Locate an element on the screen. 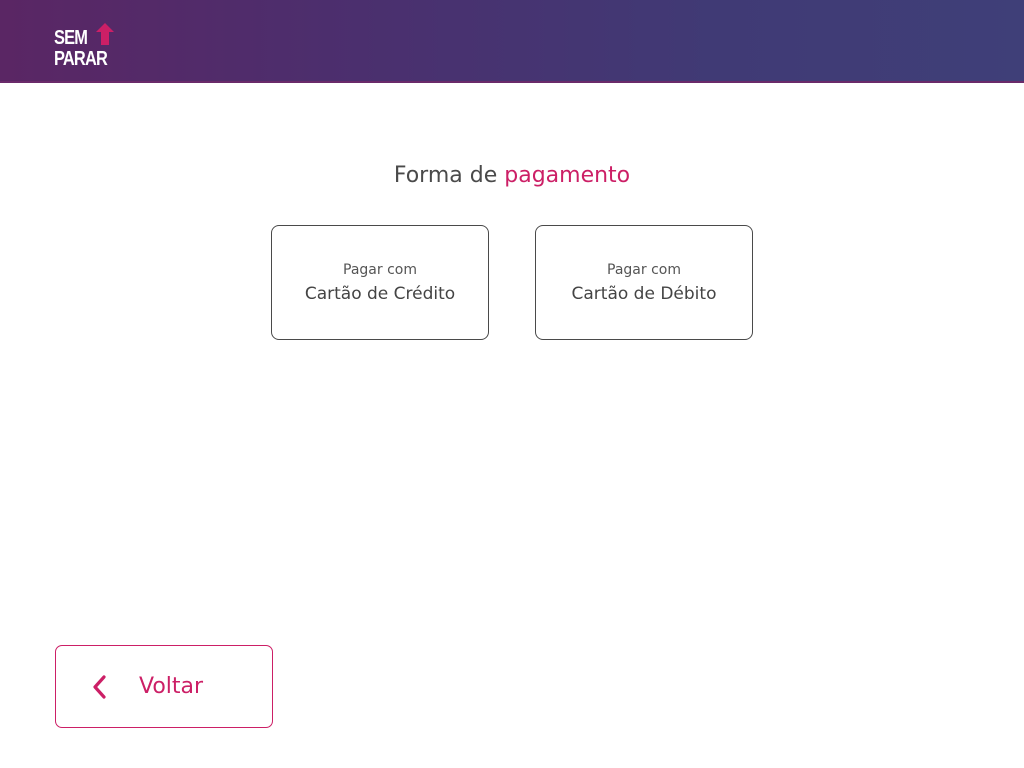 The height and width of the screenshot is (768, 1024). top-header: SEM PARAR is located at coordinates (512, 41).